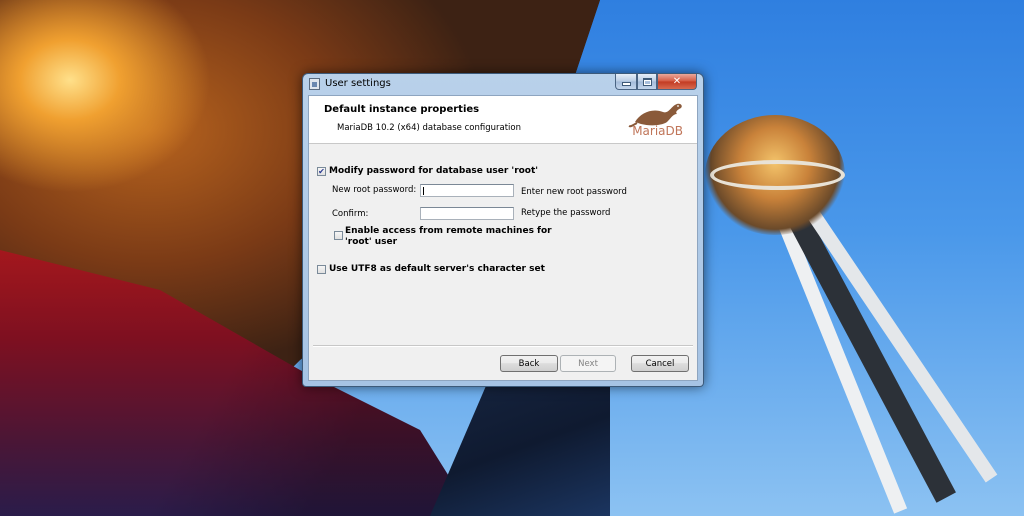 The image size is (1024, 516). What do you see at coordinates (503, 84) in the screenshot?
I see `title-bar: User settings ✕` at bounding box center [503, 84].